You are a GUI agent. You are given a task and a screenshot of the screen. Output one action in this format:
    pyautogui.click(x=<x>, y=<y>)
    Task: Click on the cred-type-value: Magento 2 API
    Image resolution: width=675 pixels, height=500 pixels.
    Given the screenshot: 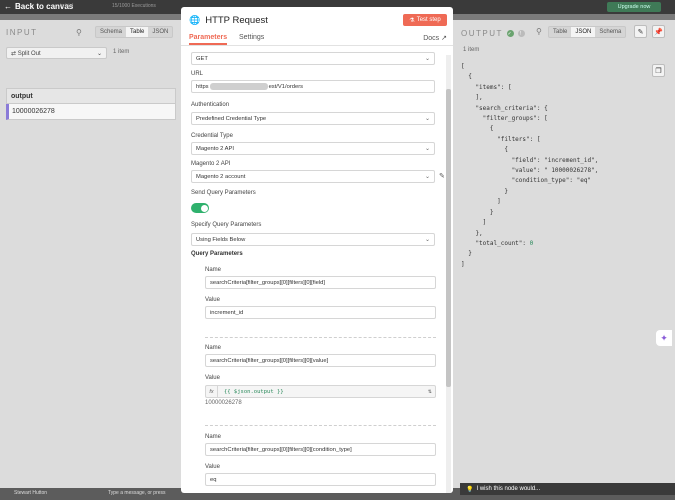 What is the action you would take?
    pyautogui.click(x=215, y=148)
    